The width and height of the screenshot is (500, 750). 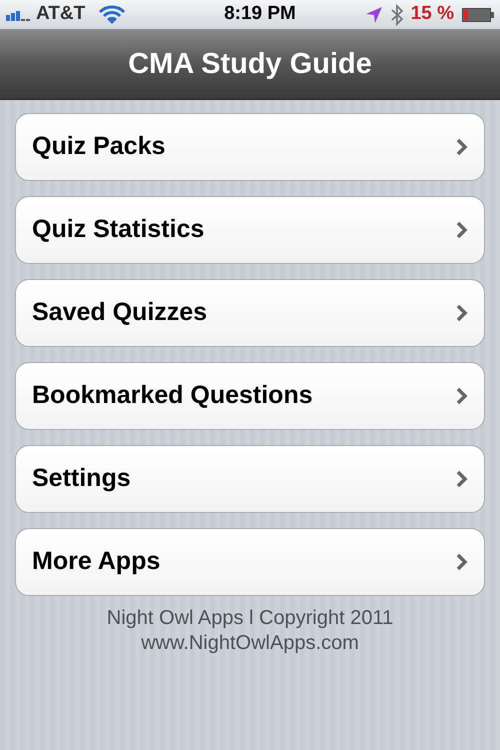 What do you see at coordinates (112, 14) in the screenshot?
I see `wifi-icon` at bounding box center [112, 14].